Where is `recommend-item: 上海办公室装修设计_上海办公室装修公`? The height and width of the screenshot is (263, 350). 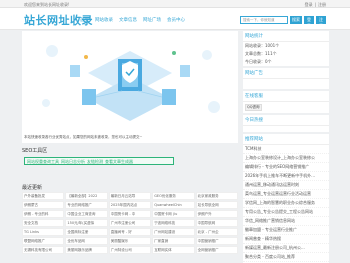 recommend-item: 上海办公室装修设计_上海办公室装修公 is located at coordinates (286, 158).